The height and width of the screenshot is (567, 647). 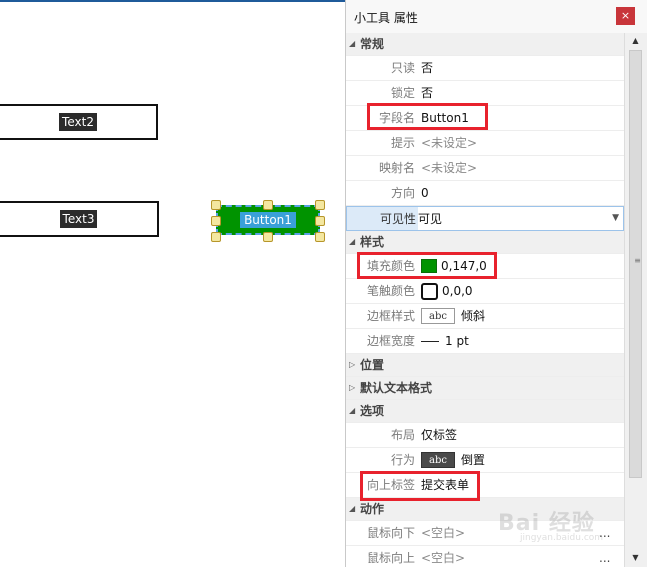 What do you see at coordinates (390, 291) in the screenshot?
I see `prop-label: 笔触颜色` at bounding box center [390, 291].